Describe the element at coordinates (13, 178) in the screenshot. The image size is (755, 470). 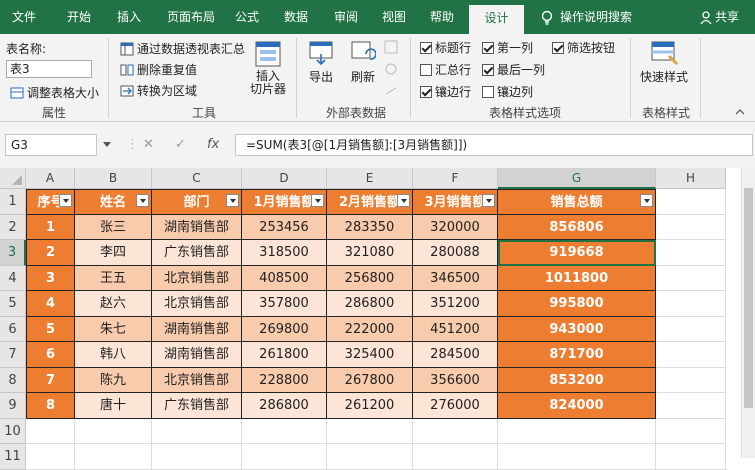
I see `select-all-corner` at that location.